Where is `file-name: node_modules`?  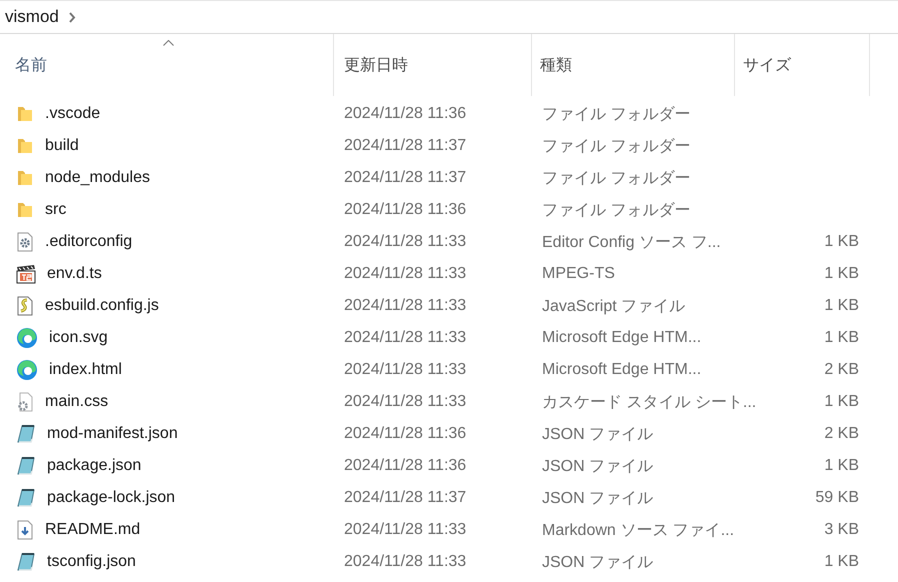 file-name: node_modules is located at coordinates (97, 178).